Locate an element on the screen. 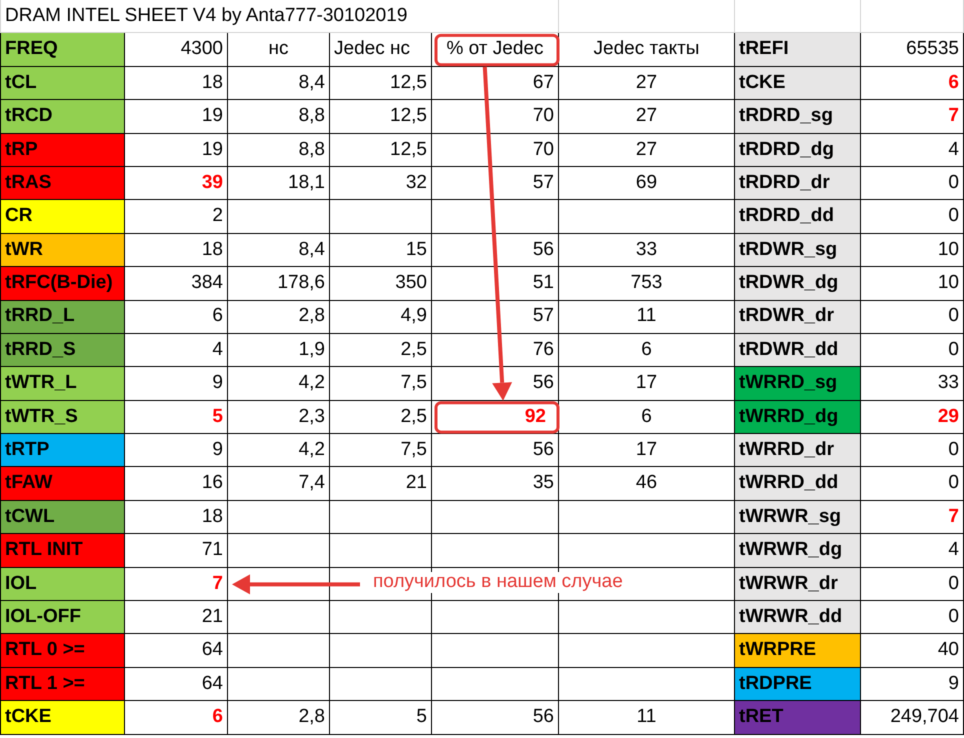 The width and height of the screenshot is (964, 738). row-label: tRDRD_dr is located at coordinates (798, 183).